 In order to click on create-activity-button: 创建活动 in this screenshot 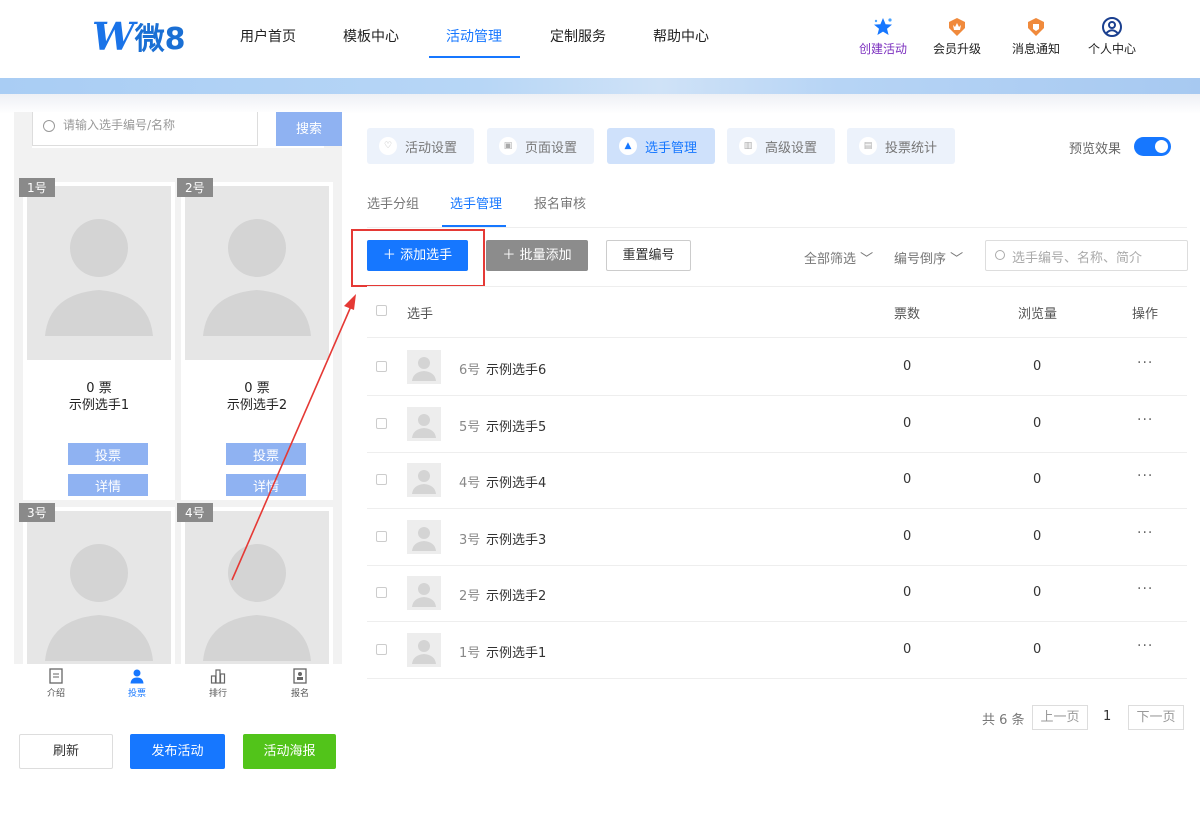, I will do `click(883, 36)`.